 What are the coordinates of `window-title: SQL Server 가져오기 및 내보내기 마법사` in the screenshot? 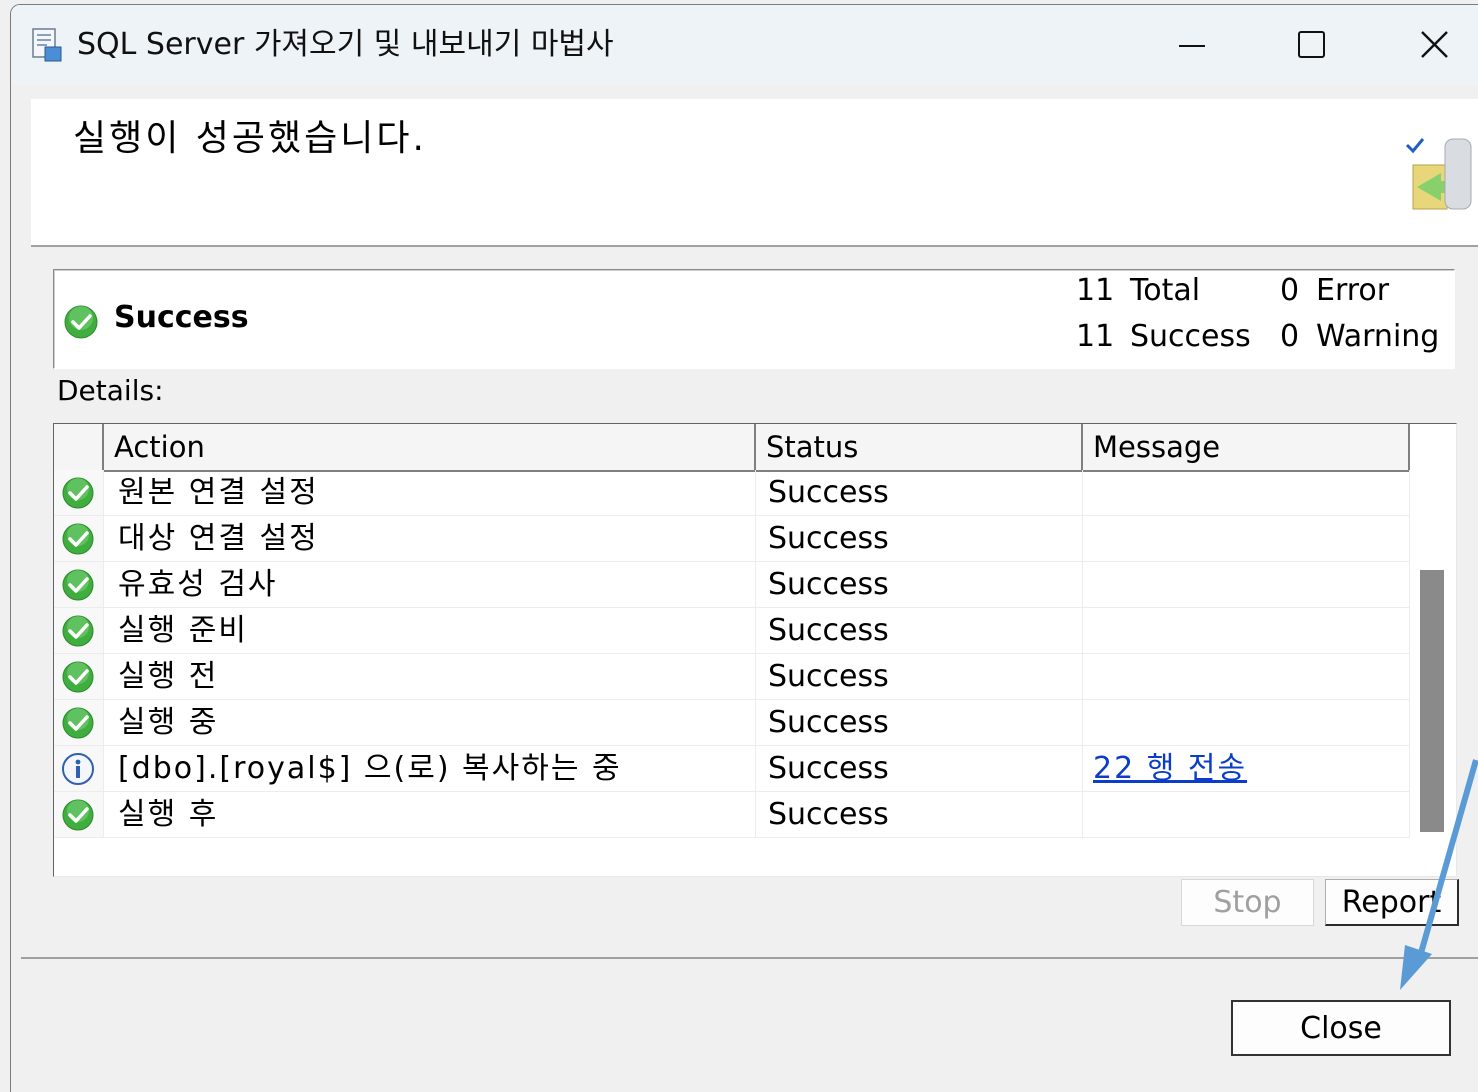 It's located at (345, 44).